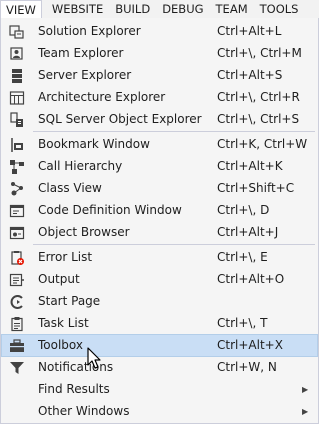 The image size is (320, 424). I want to click on class-view-icon, so click(17, 189).